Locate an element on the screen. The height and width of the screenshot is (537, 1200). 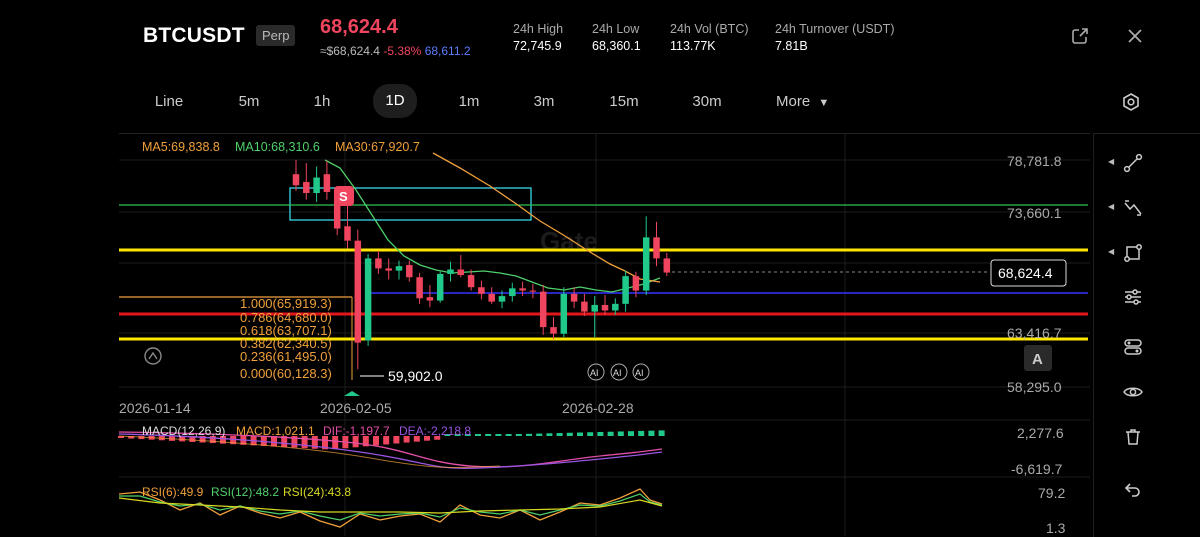
drawn-rectangle is located at coordinates (410, 204).